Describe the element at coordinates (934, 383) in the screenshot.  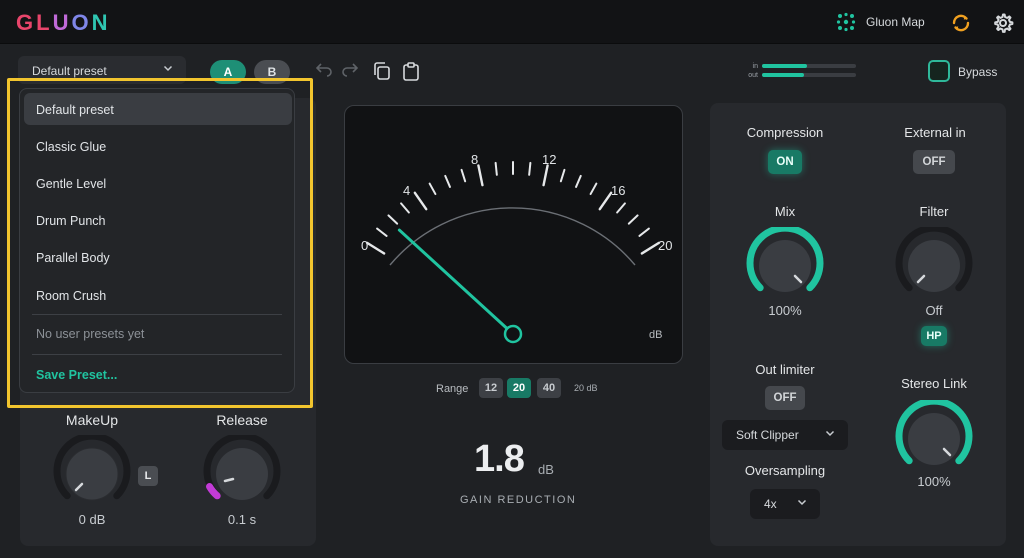
I see `stereo-link-label: Stereo Link` at that location.